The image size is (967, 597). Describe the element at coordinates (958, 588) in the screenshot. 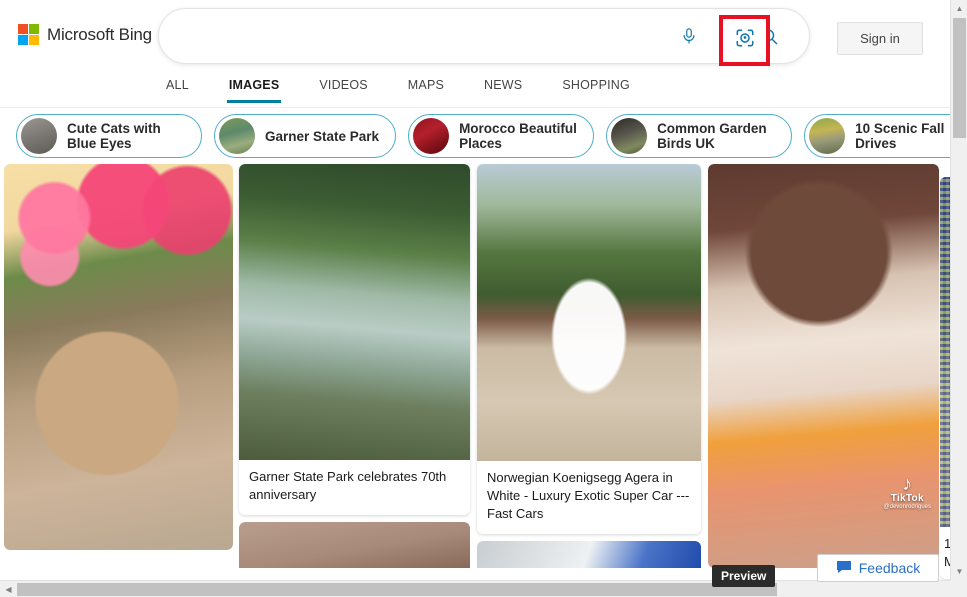

I see `scrollbar-corner` at that location.